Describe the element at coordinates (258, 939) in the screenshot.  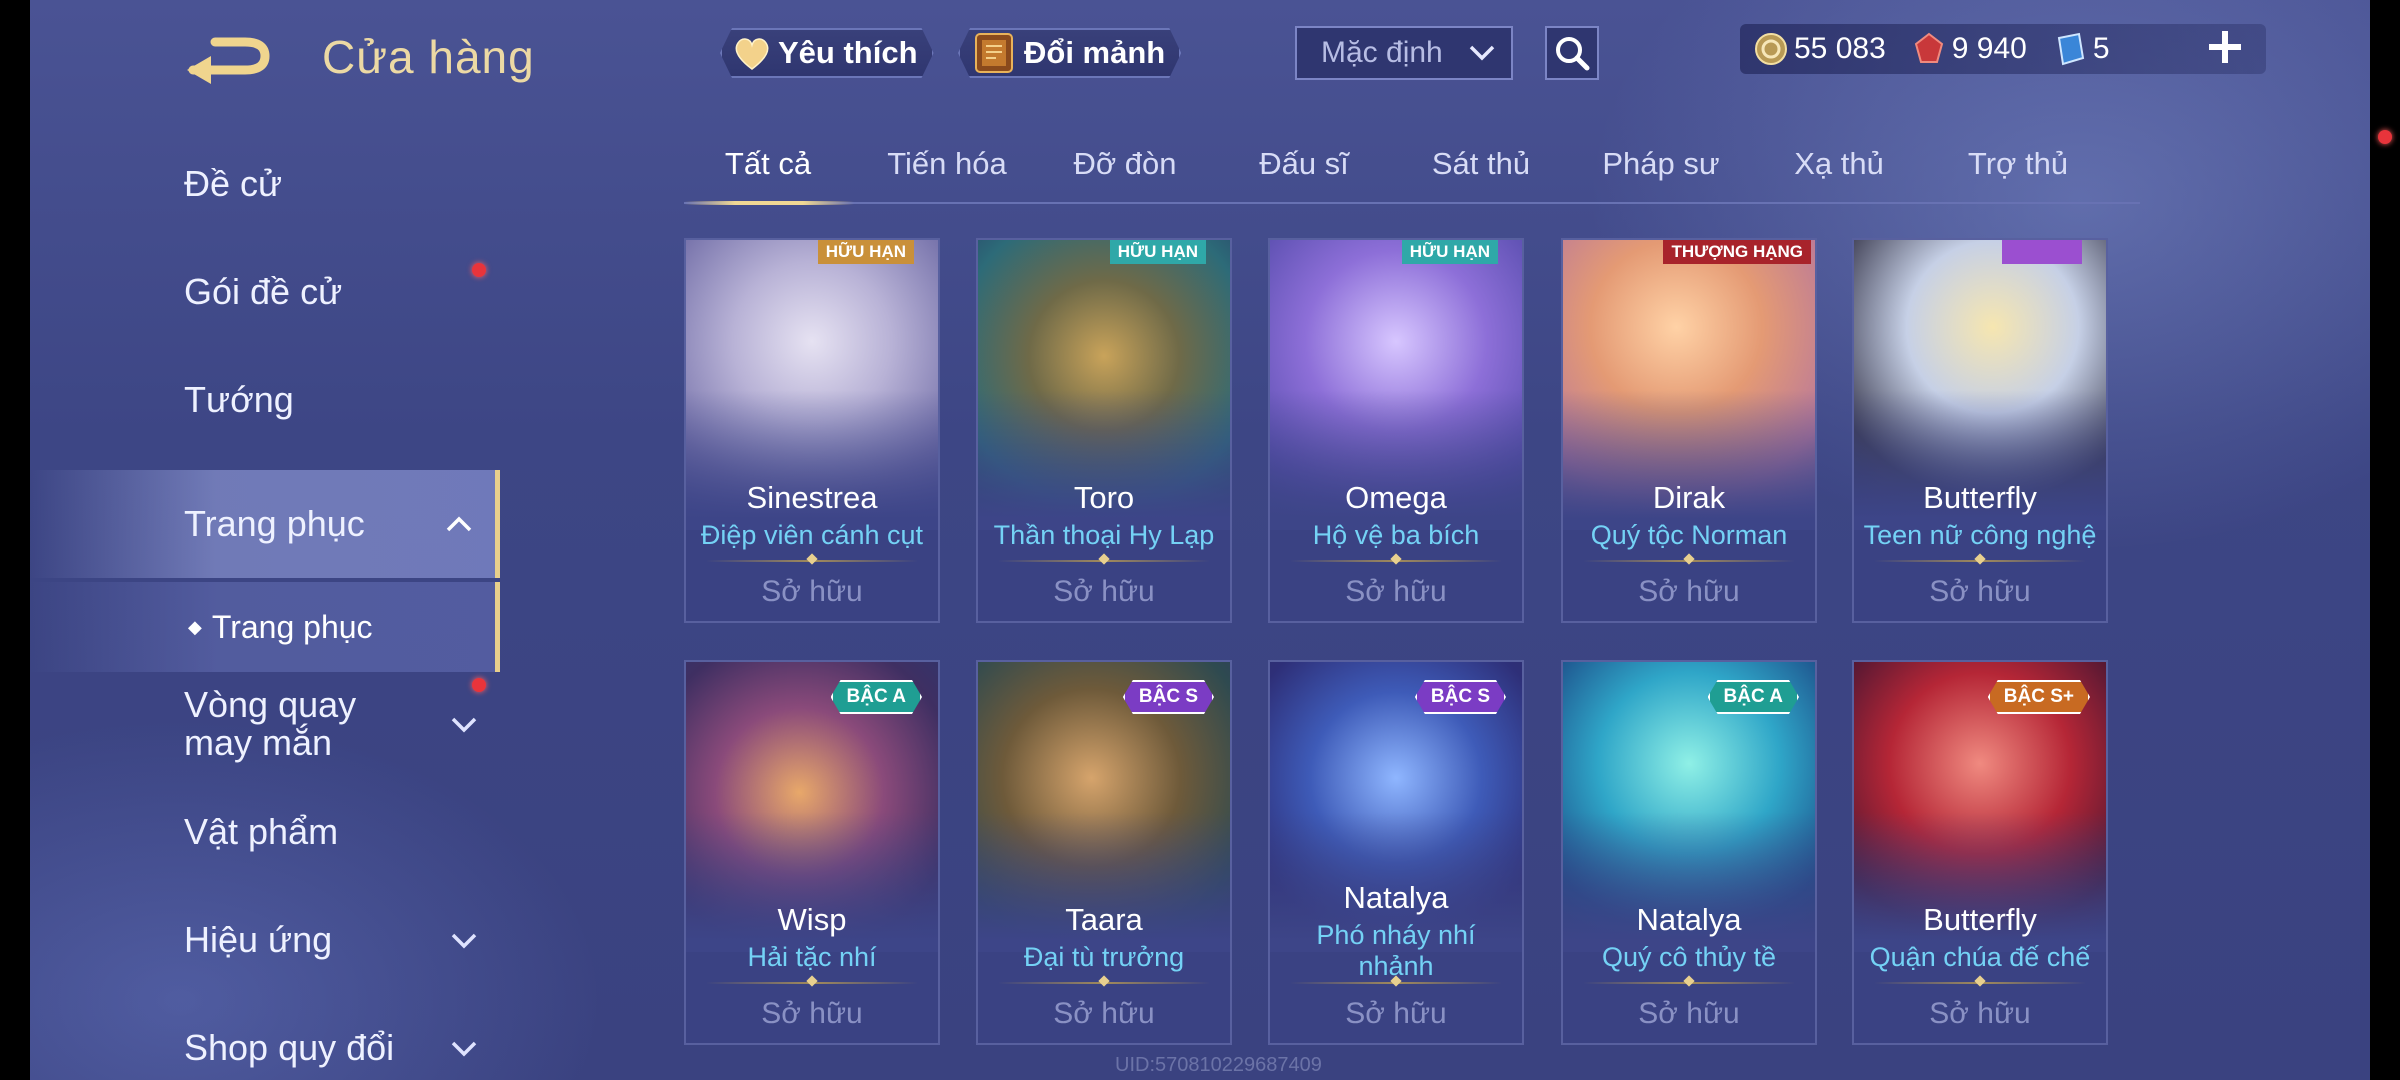
I see `sidebar-item-label: Hiệu ứng` at that location.